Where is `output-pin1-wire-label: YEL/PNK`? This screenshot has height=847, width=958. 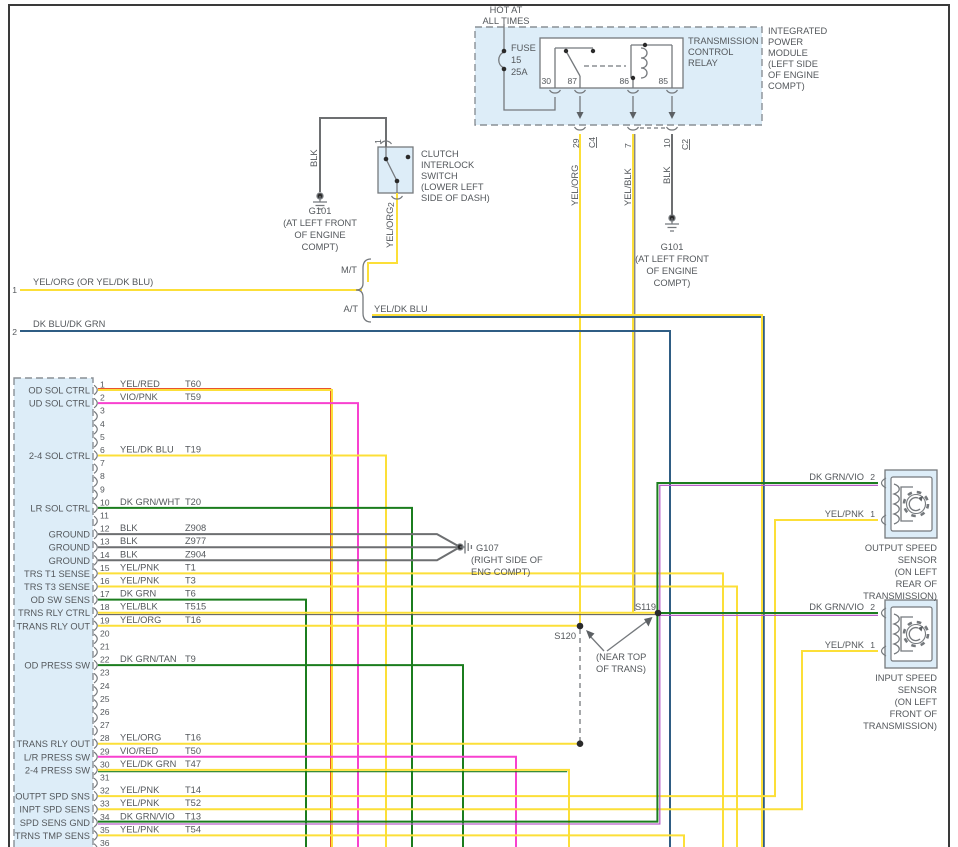 output-pin1-wire-label: YEL/PNK is located at coordinates (845, 514).